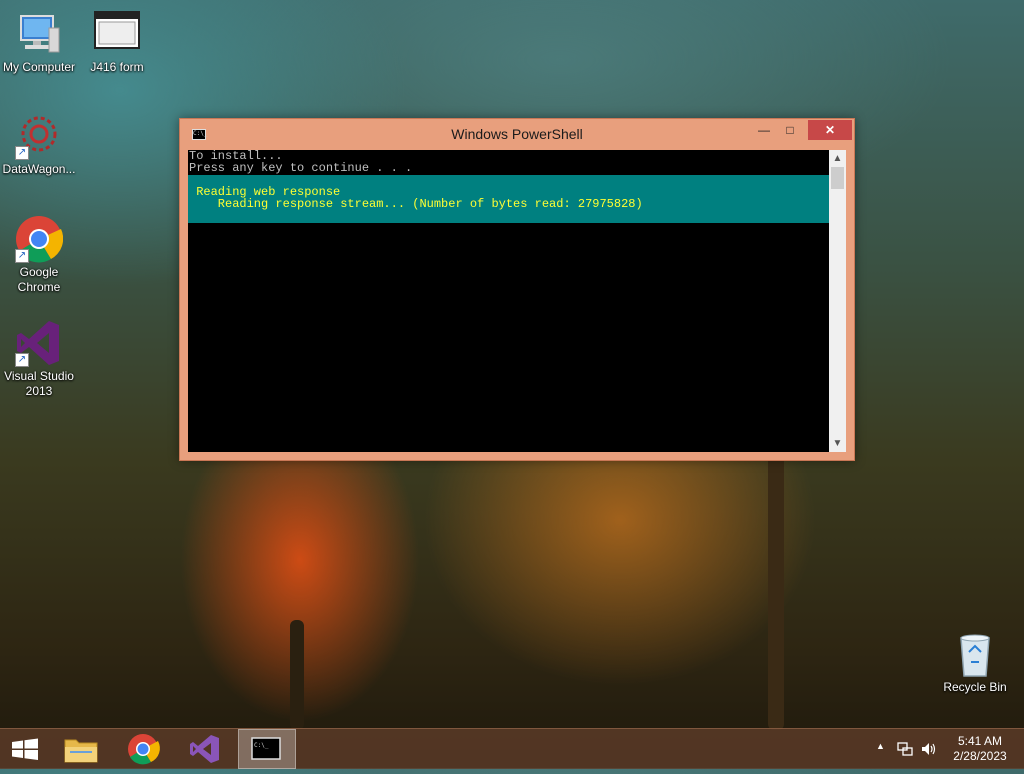 The image size is (1024, 774). I want to click on desktop-icon-visual-studio: ↗ Visual Studio 2013, so click(39, 359).